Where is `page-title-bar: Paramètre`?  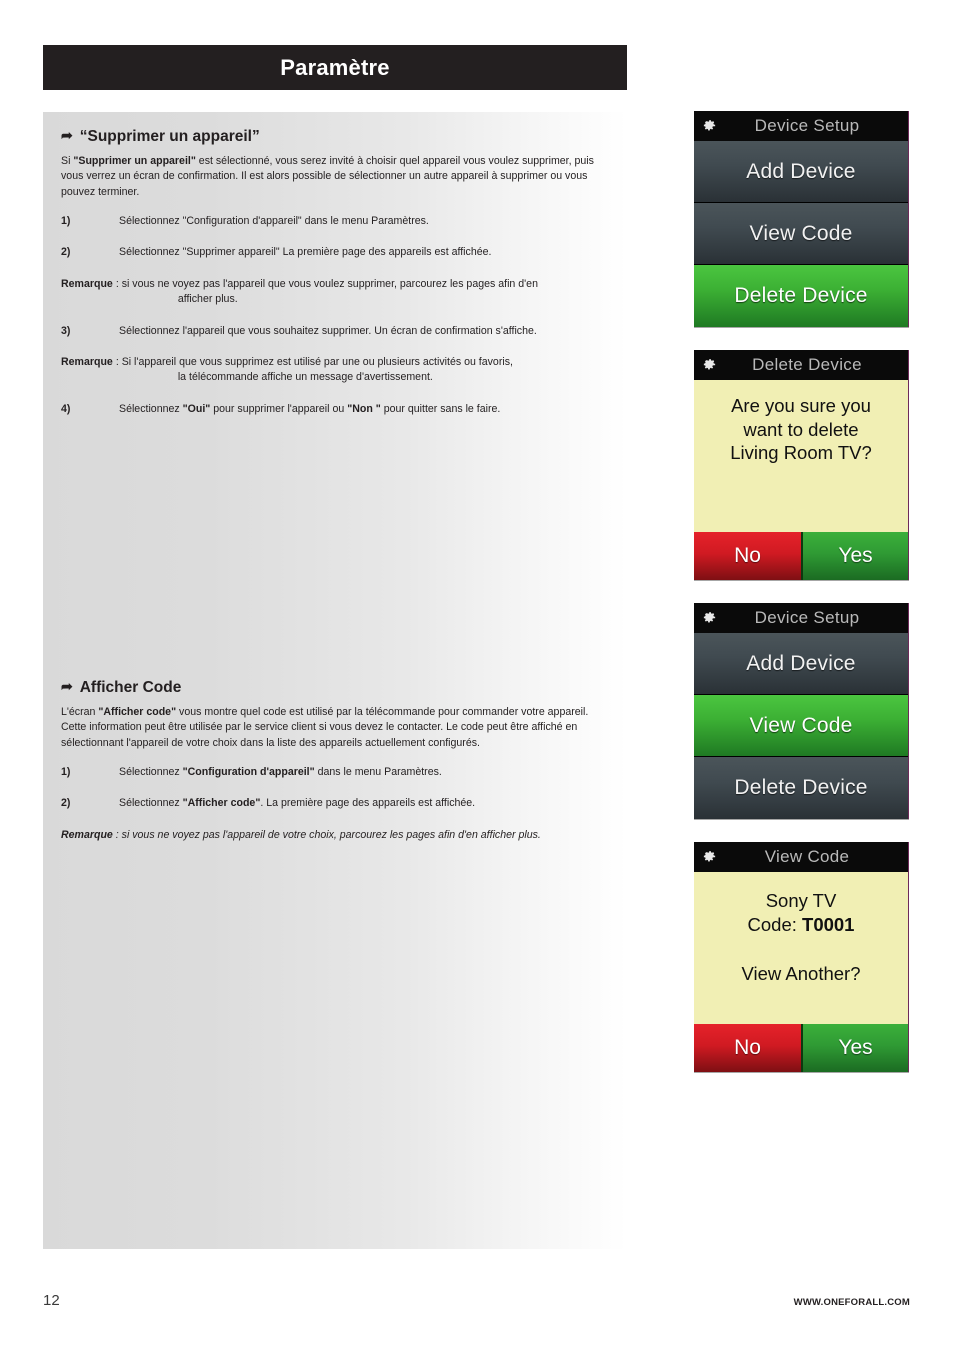
page-title-bar: Paramètre is located at coordinates (335, 67).